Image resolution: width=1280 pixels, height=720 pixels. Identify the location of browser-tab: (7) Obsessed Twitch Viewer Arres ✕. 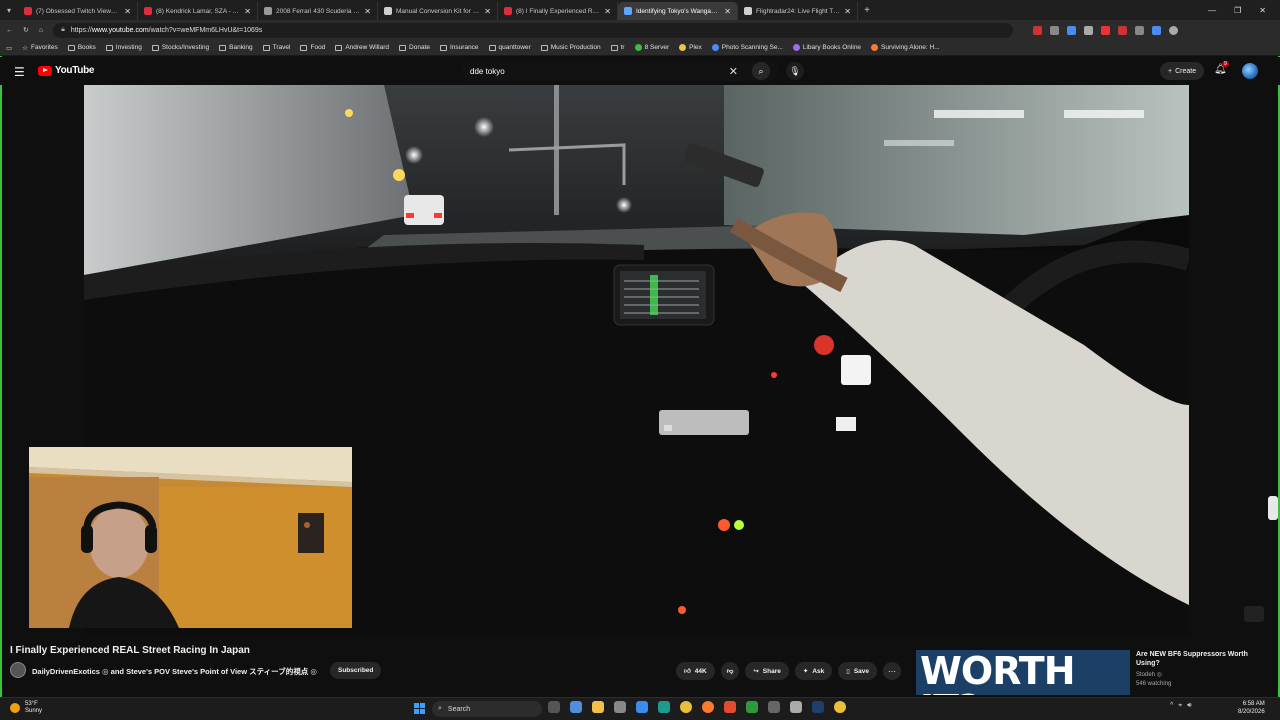
(78, 11).